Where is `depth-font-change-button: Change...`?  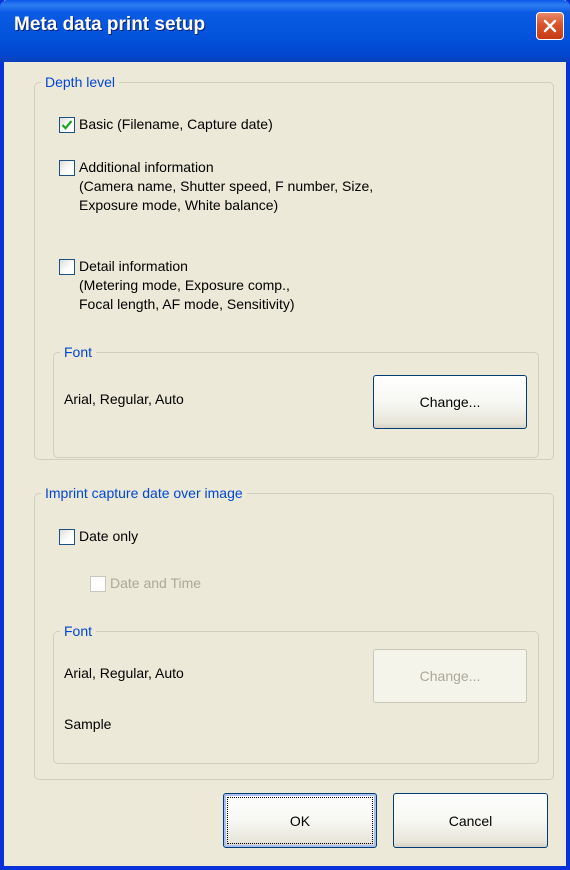
depth-font-change-button: Change... is located at coordinates (450, 402).